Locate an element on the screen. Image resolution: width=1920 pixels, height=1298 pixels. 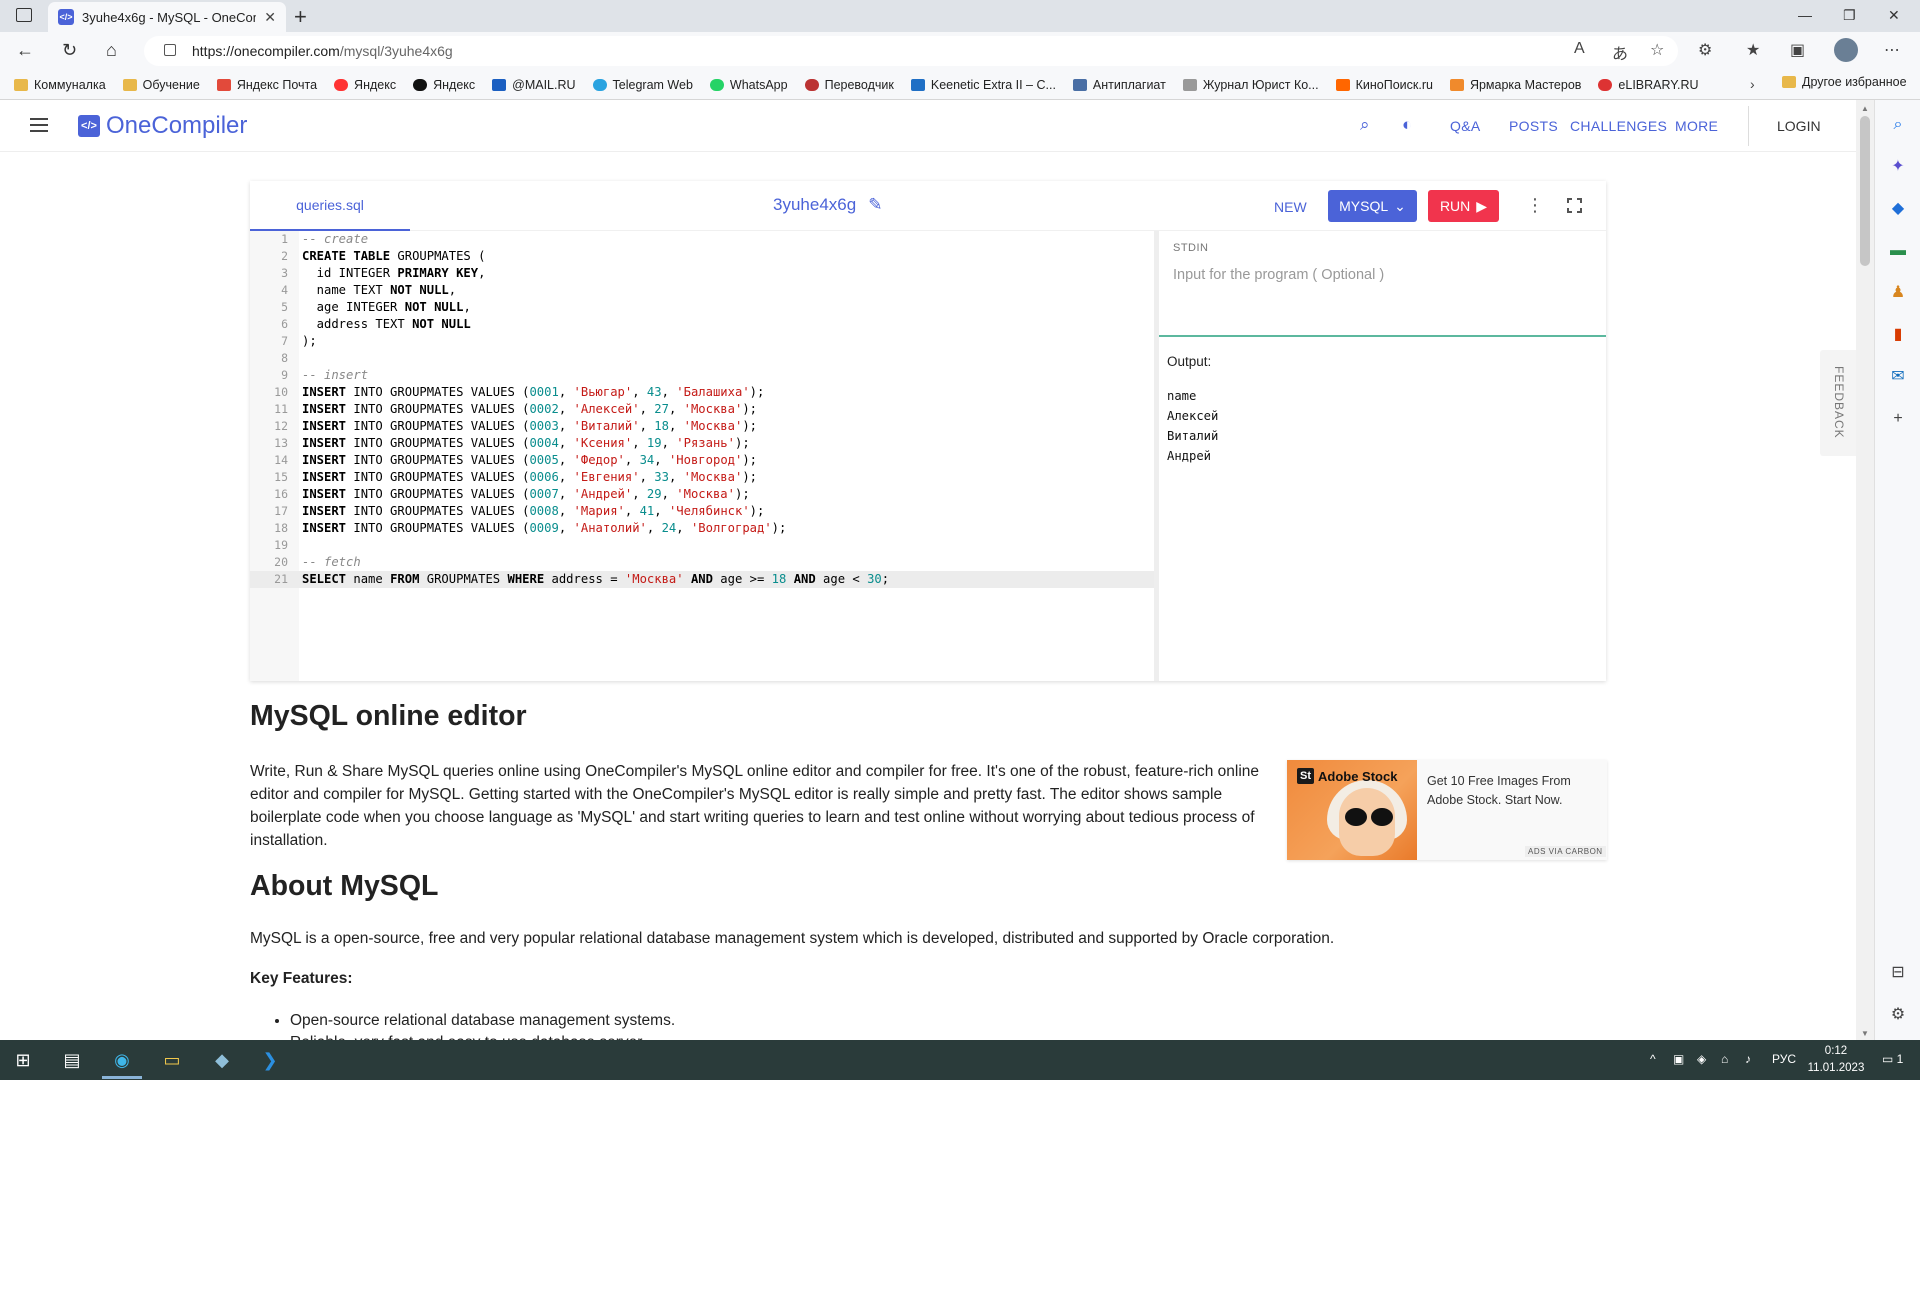
extensions-icon: ⚙ is located at coordinates (1705, 50).